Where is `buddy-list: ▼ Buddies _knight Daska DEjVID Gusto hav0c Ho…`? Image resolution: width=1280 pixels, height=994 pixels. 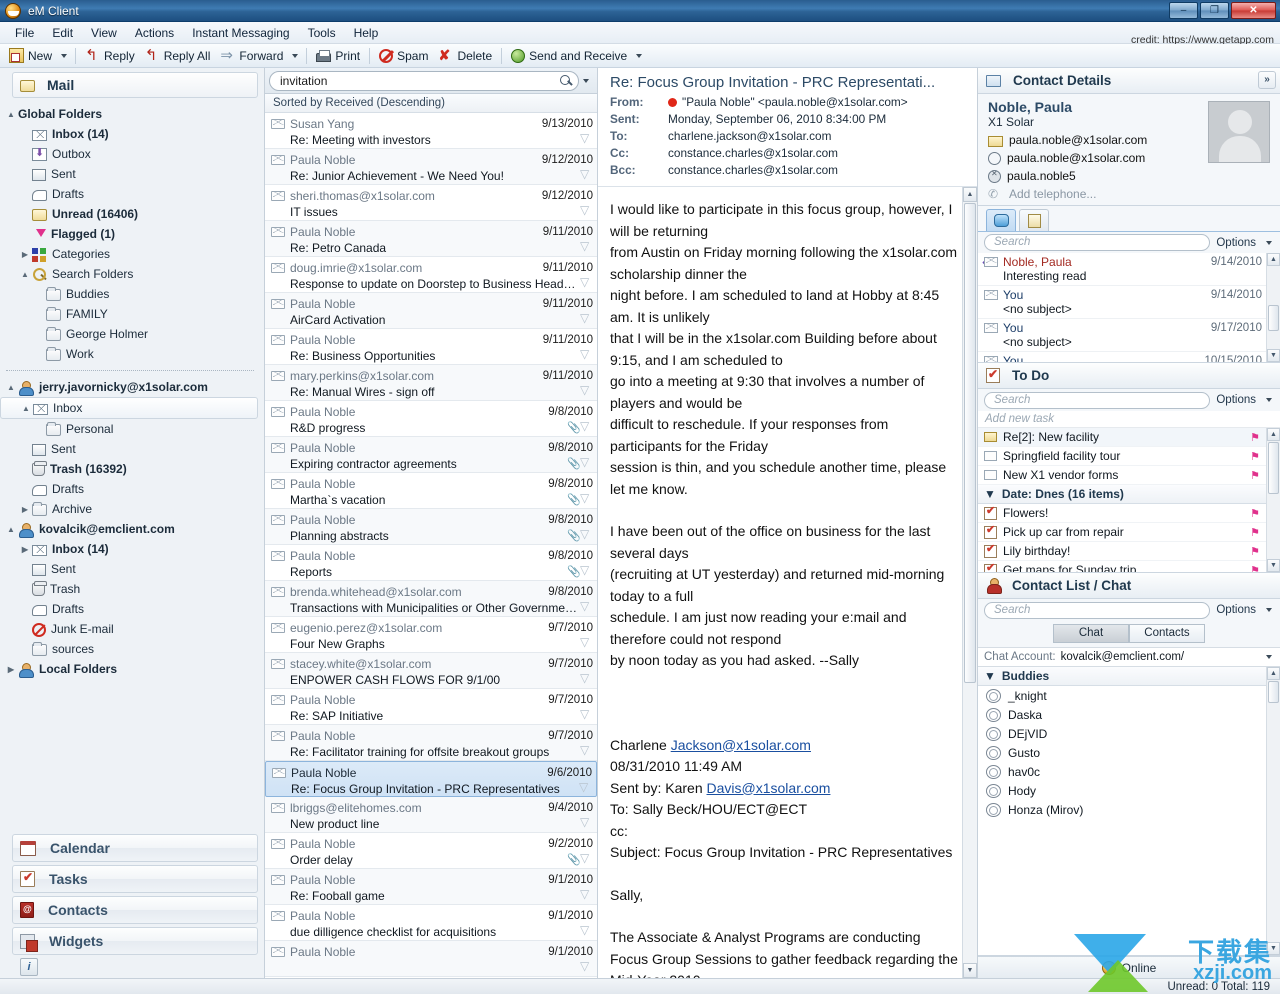
buddy-list: ▼ Buddies _knight Daska DEjVID Gusto hav0c Ho… is located at coordinates (1129, 811).